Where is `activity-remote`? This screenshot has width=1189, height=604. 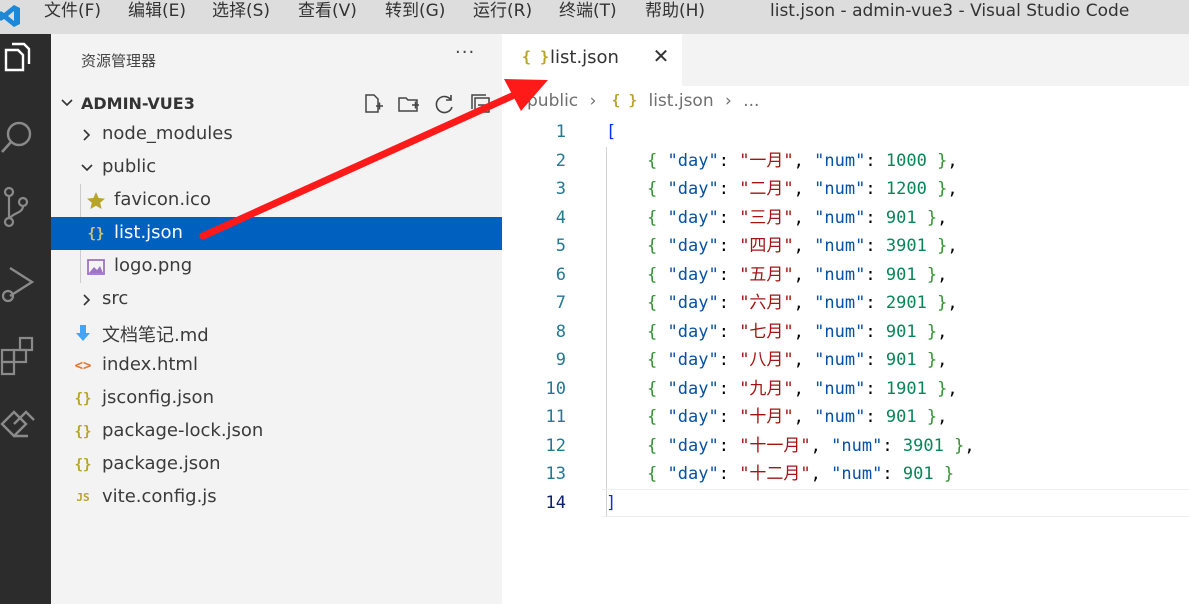
activity-remote is located at coordinates (25, 426).